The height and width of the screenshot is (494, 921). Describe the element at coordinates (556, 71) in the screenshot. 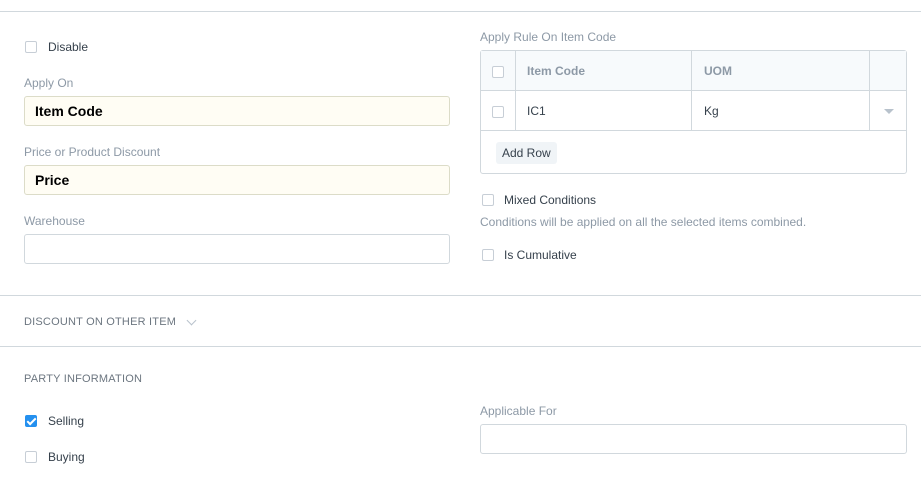

I see `grid-column-item-code: Item Code` at that location.